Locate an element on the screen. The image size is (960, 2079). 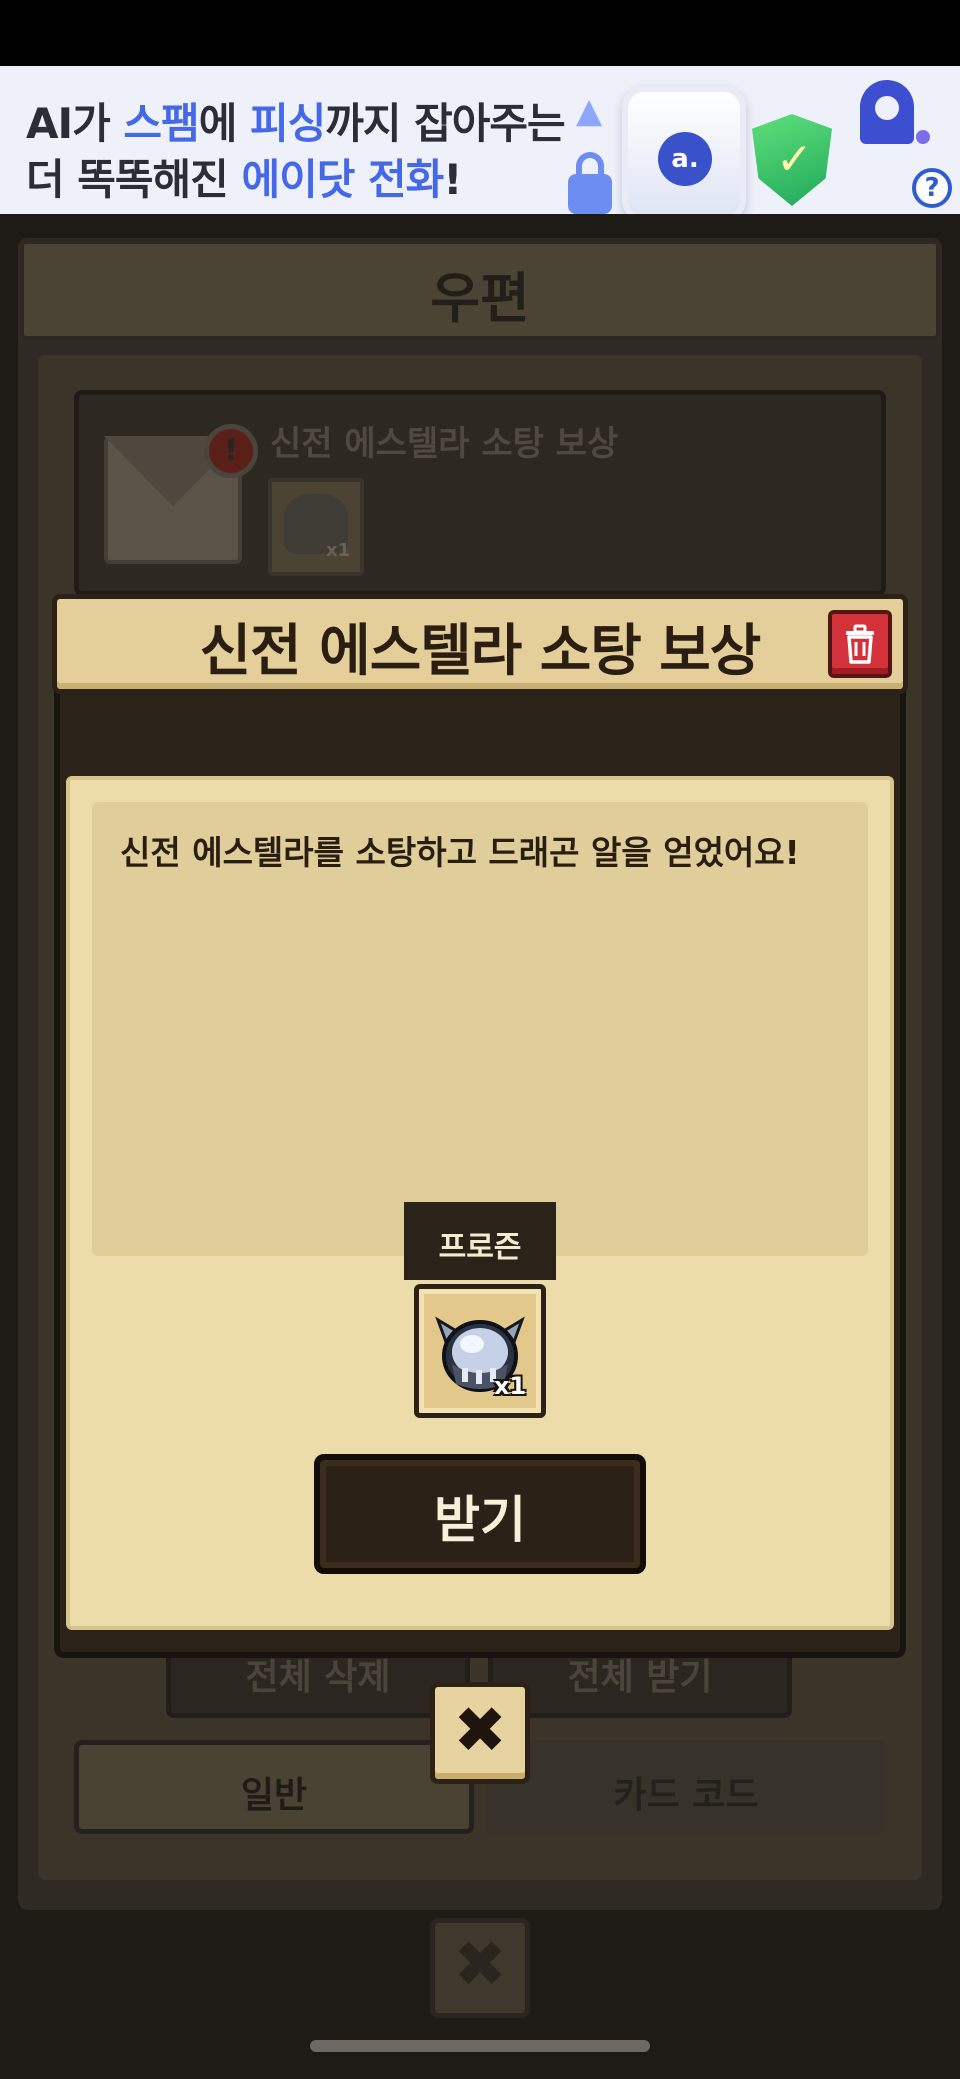
reward-quantity: x1 is located at coordinates (510, 1386).